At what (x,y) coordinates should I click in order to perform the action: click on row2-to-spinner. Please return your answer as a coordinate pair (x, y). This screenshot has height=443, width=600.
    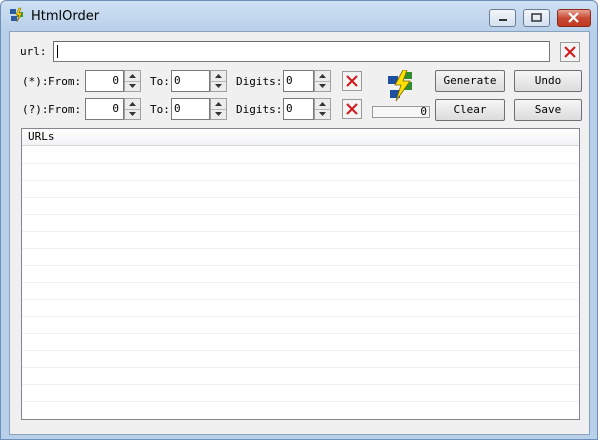
    Looking at the image, I should click on (218, 109).